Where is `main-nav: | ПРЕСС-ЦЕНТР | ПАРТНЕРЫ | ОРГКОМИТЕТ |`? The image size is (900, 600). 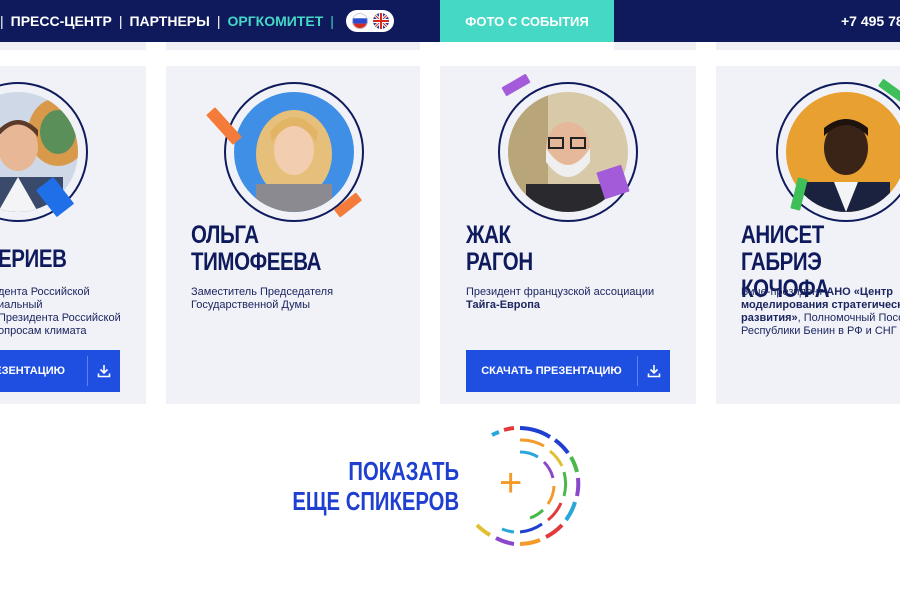 main-nav: | ПРЕСС-ЦЕНТР | ПАРТНЕРЫ | ОРГКОМИТЕТ | is located at coordinates (170, 21).